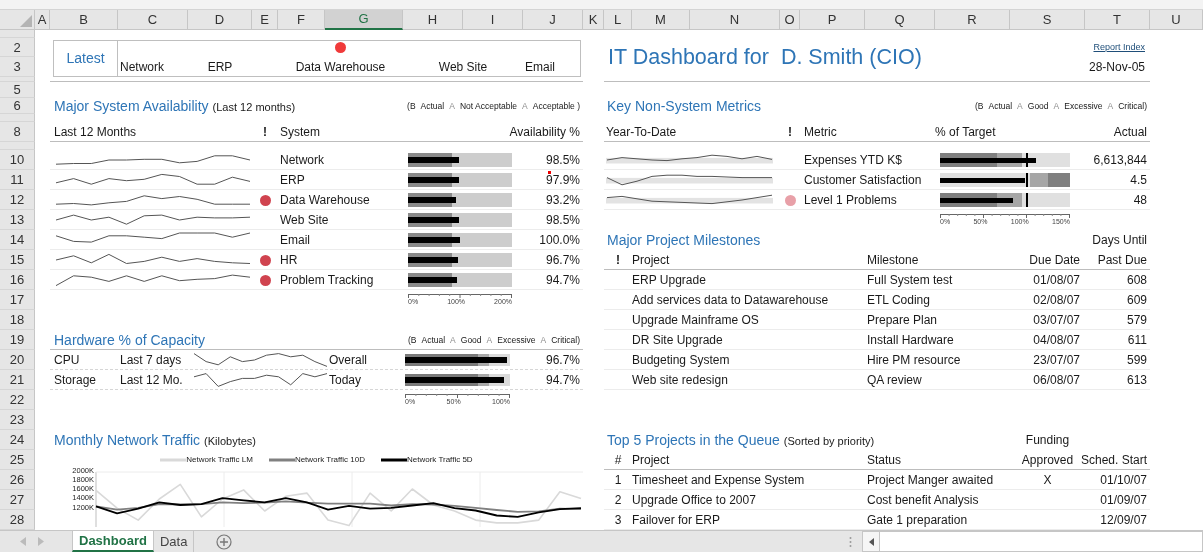 Image resolution: width=1203 pixels, height=552 pixels. I want to click on metric-name: Expenses YTD K$, so click(853, 160).